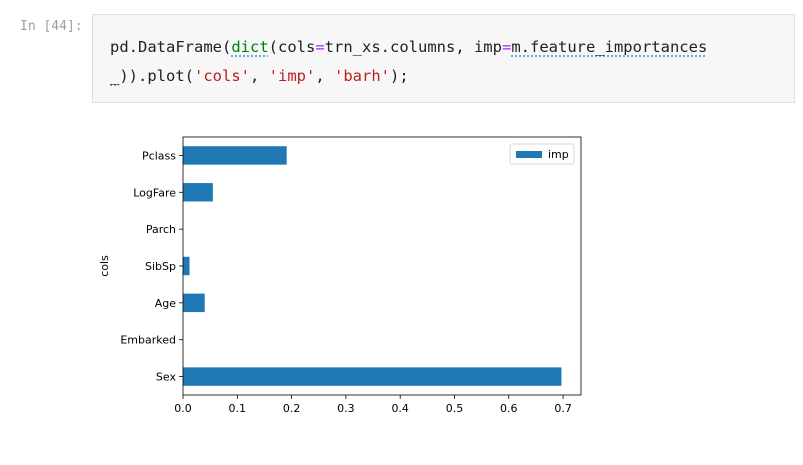  Describe the element at coordinates (51, 26) in the screenshot. I see `input-prompt: In [44]:` at that location.